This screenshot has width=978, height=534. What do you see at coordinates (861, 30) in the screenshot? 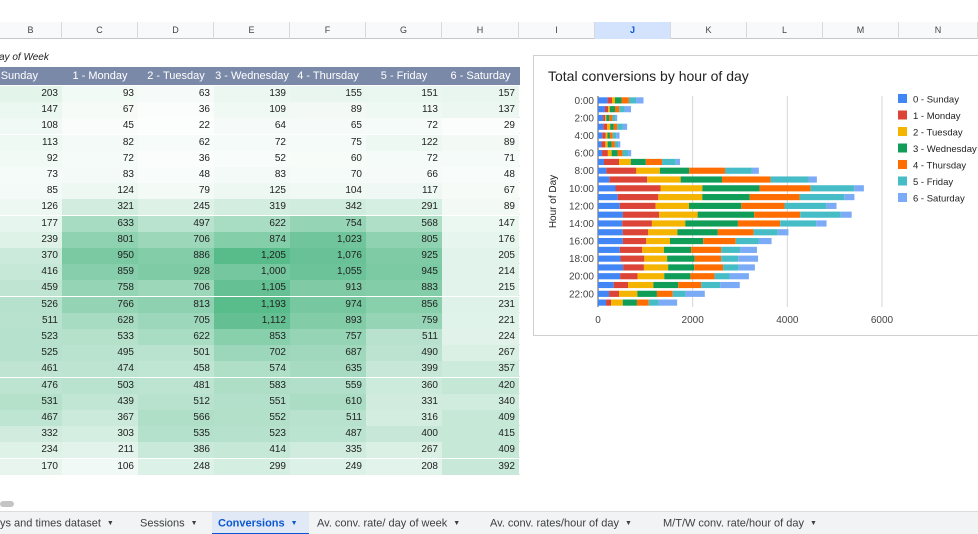
I see `column-header-m: M` at bounding box center [861, 30].